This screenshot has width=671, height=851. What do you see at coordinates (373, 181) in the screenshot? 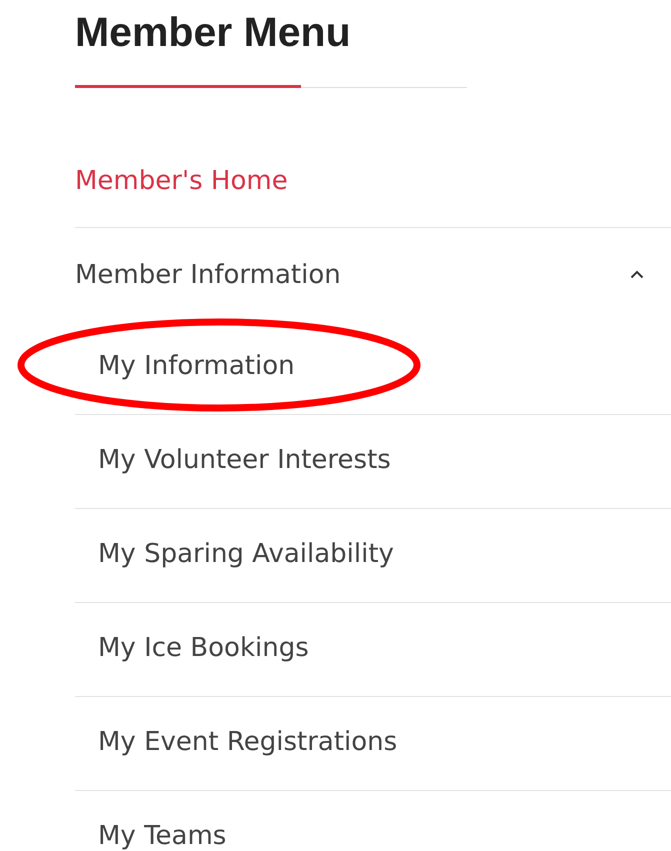
I see `menu-item: Member's Home` at bounding box center [373, 181].